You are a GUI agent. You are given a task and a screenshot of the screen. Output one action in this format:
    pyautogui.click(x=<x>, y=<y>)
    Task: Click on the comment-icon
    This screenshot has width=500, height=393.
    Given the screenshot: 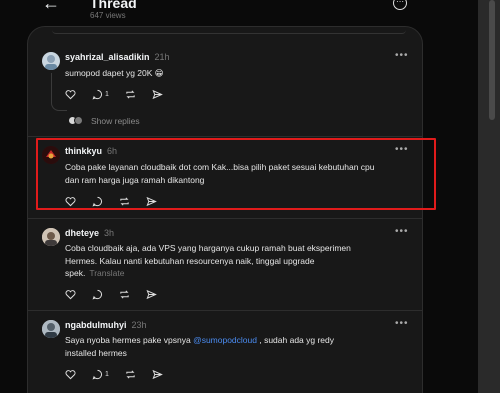 What is the action you would take?
    pyautogui.click(x=97, y=294)
    